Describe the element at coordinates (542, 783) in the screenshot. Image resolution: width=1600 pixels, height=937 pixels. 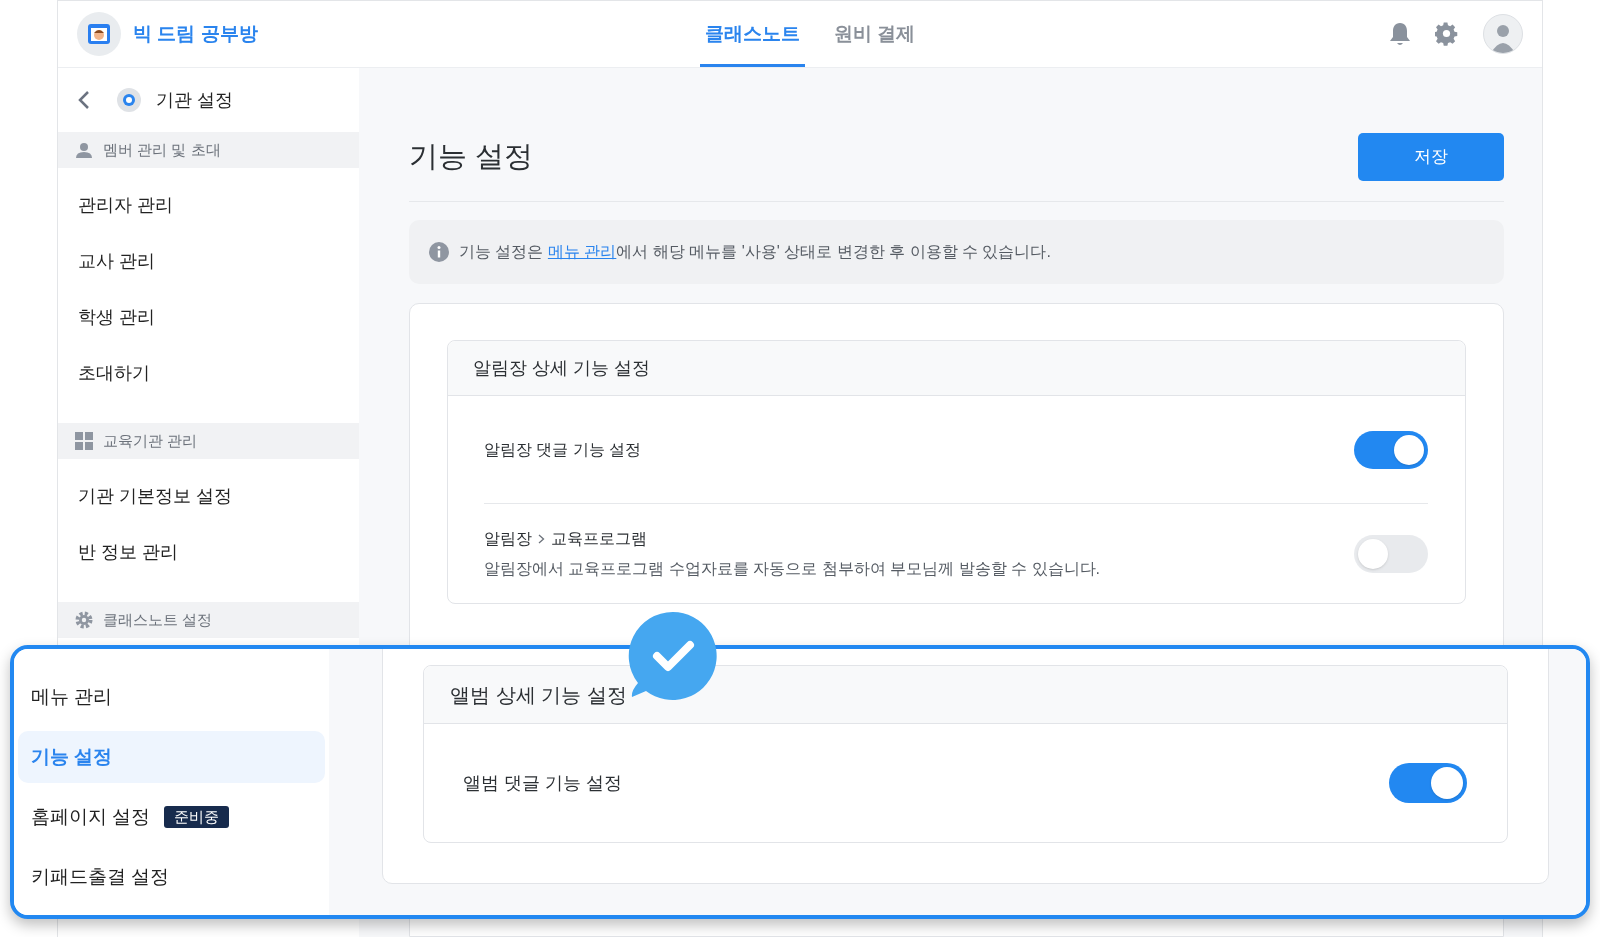
I see `setting-label: 앨범 댓글 기능 설정` at that location.